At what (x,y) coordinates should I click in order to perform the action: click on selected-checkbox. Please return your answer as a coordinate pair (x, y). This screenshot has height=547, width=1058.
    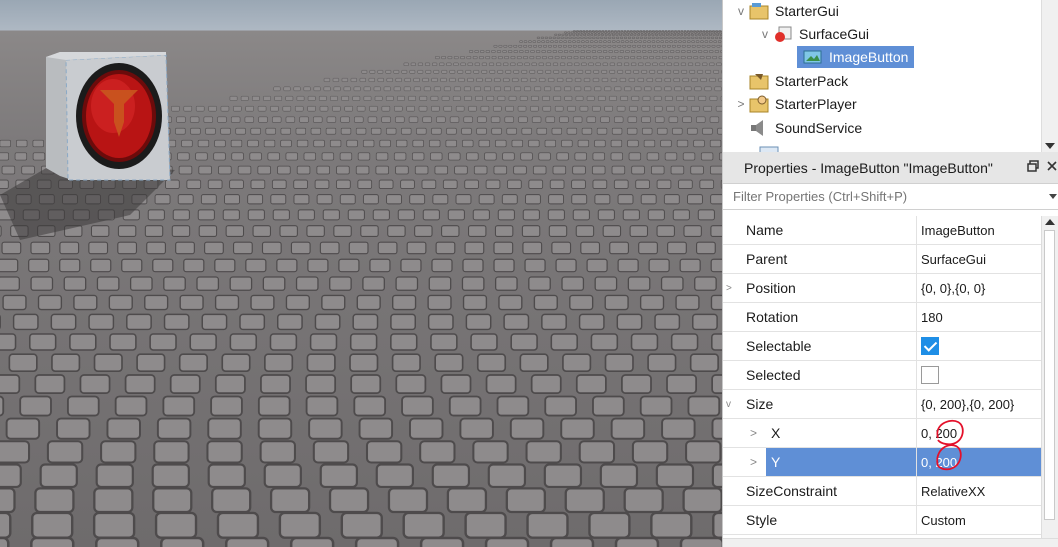
    Looking at the image, I should click on (930, 375).